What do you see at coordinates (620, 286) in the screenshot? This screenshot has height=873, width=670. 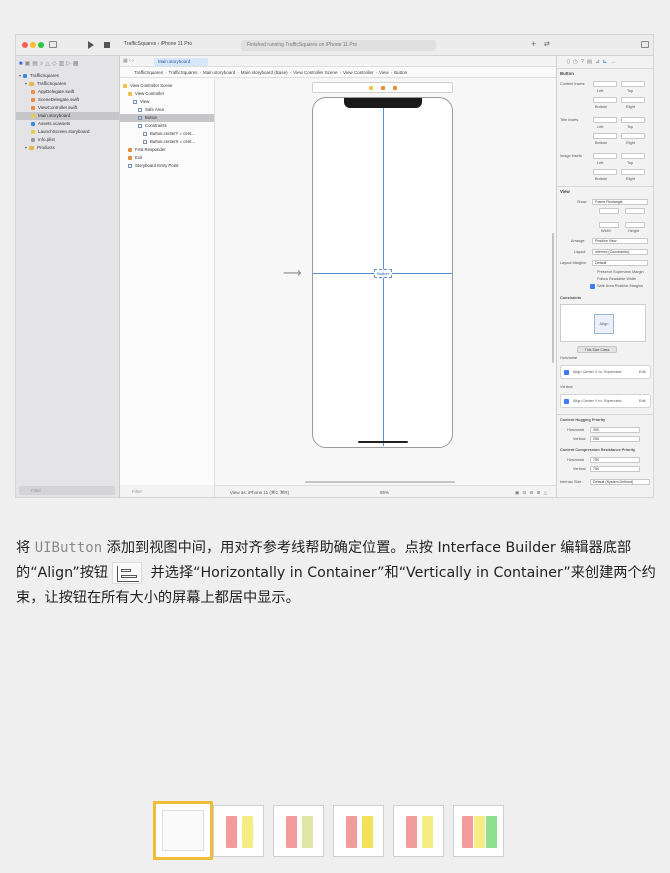 I see `safe-area-checkbox: Safe Area Relative Margins` at bounding box center [620, 286].